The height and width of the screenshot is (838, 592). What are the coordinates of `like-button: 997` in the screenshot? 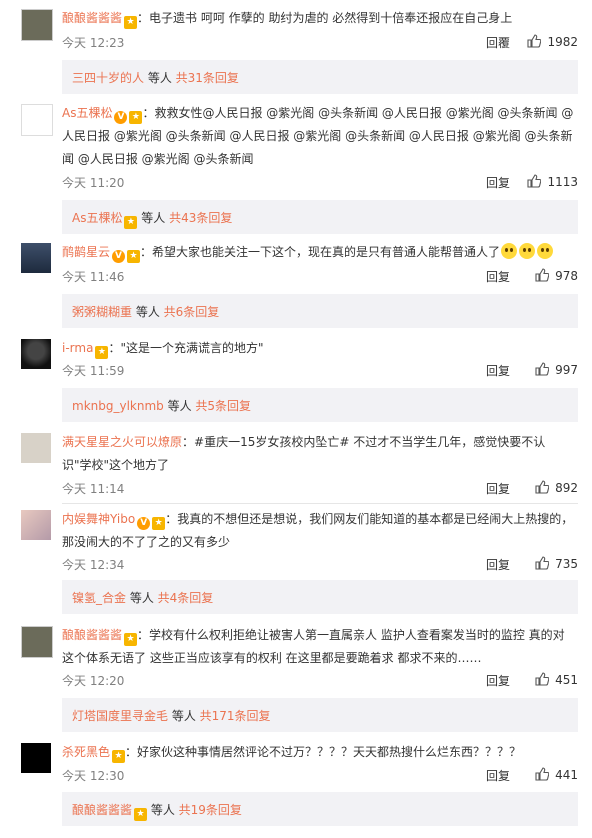 It's located at (556, 369).